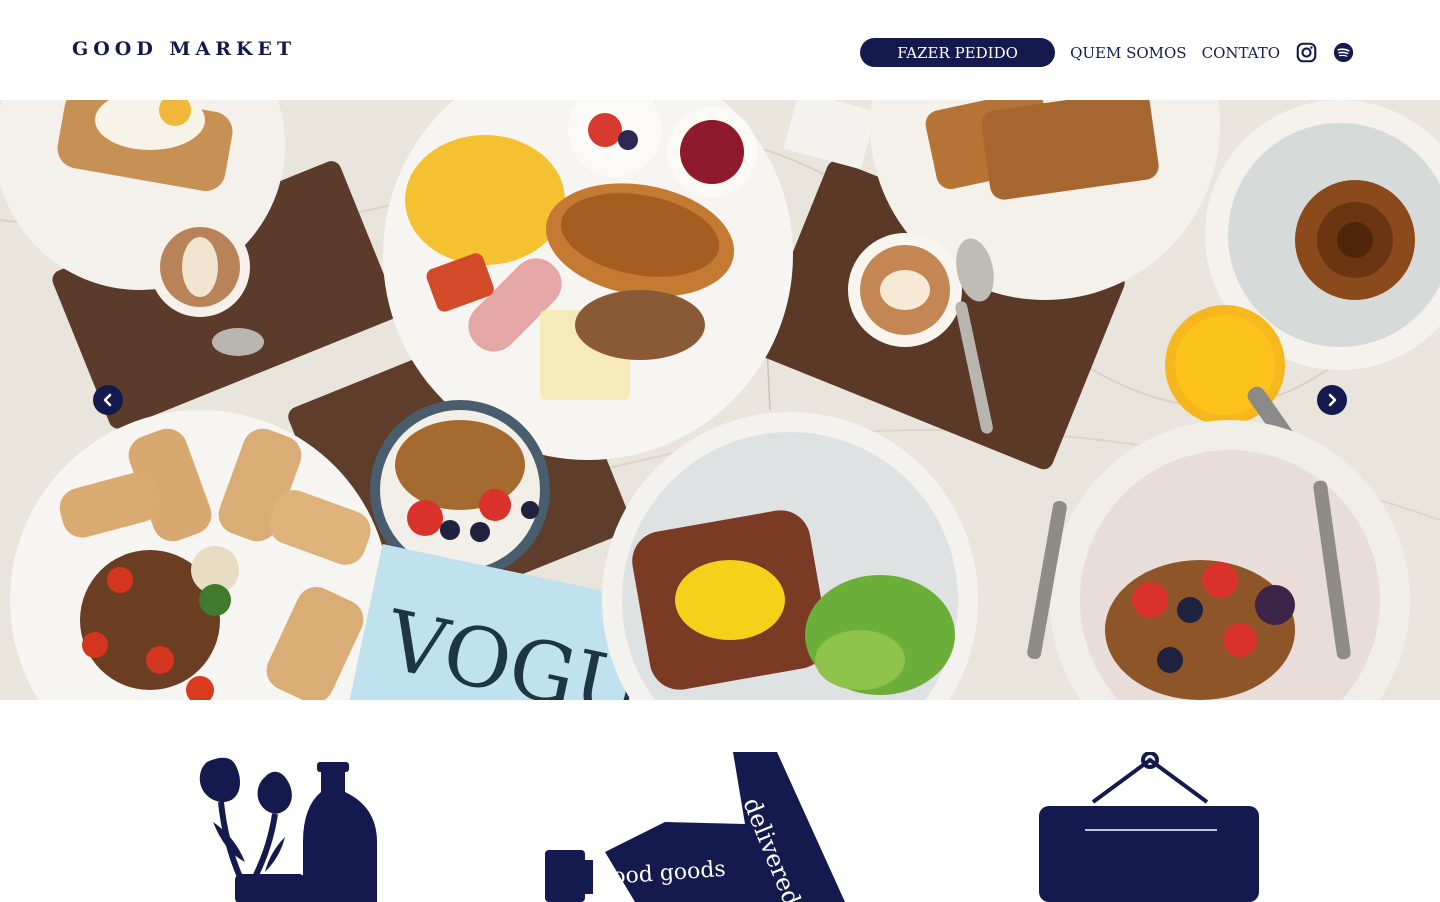  I want to click on chevron-right-icon, so click(1332, 400).